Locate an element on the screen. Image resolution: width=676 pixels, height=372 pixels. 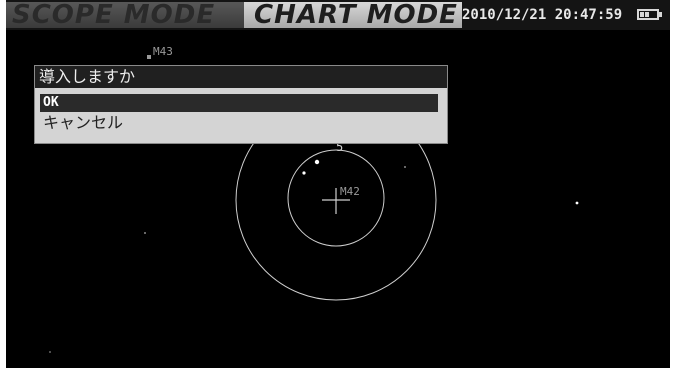
object-label-m42: M42 is located at coordinates (350, 191).